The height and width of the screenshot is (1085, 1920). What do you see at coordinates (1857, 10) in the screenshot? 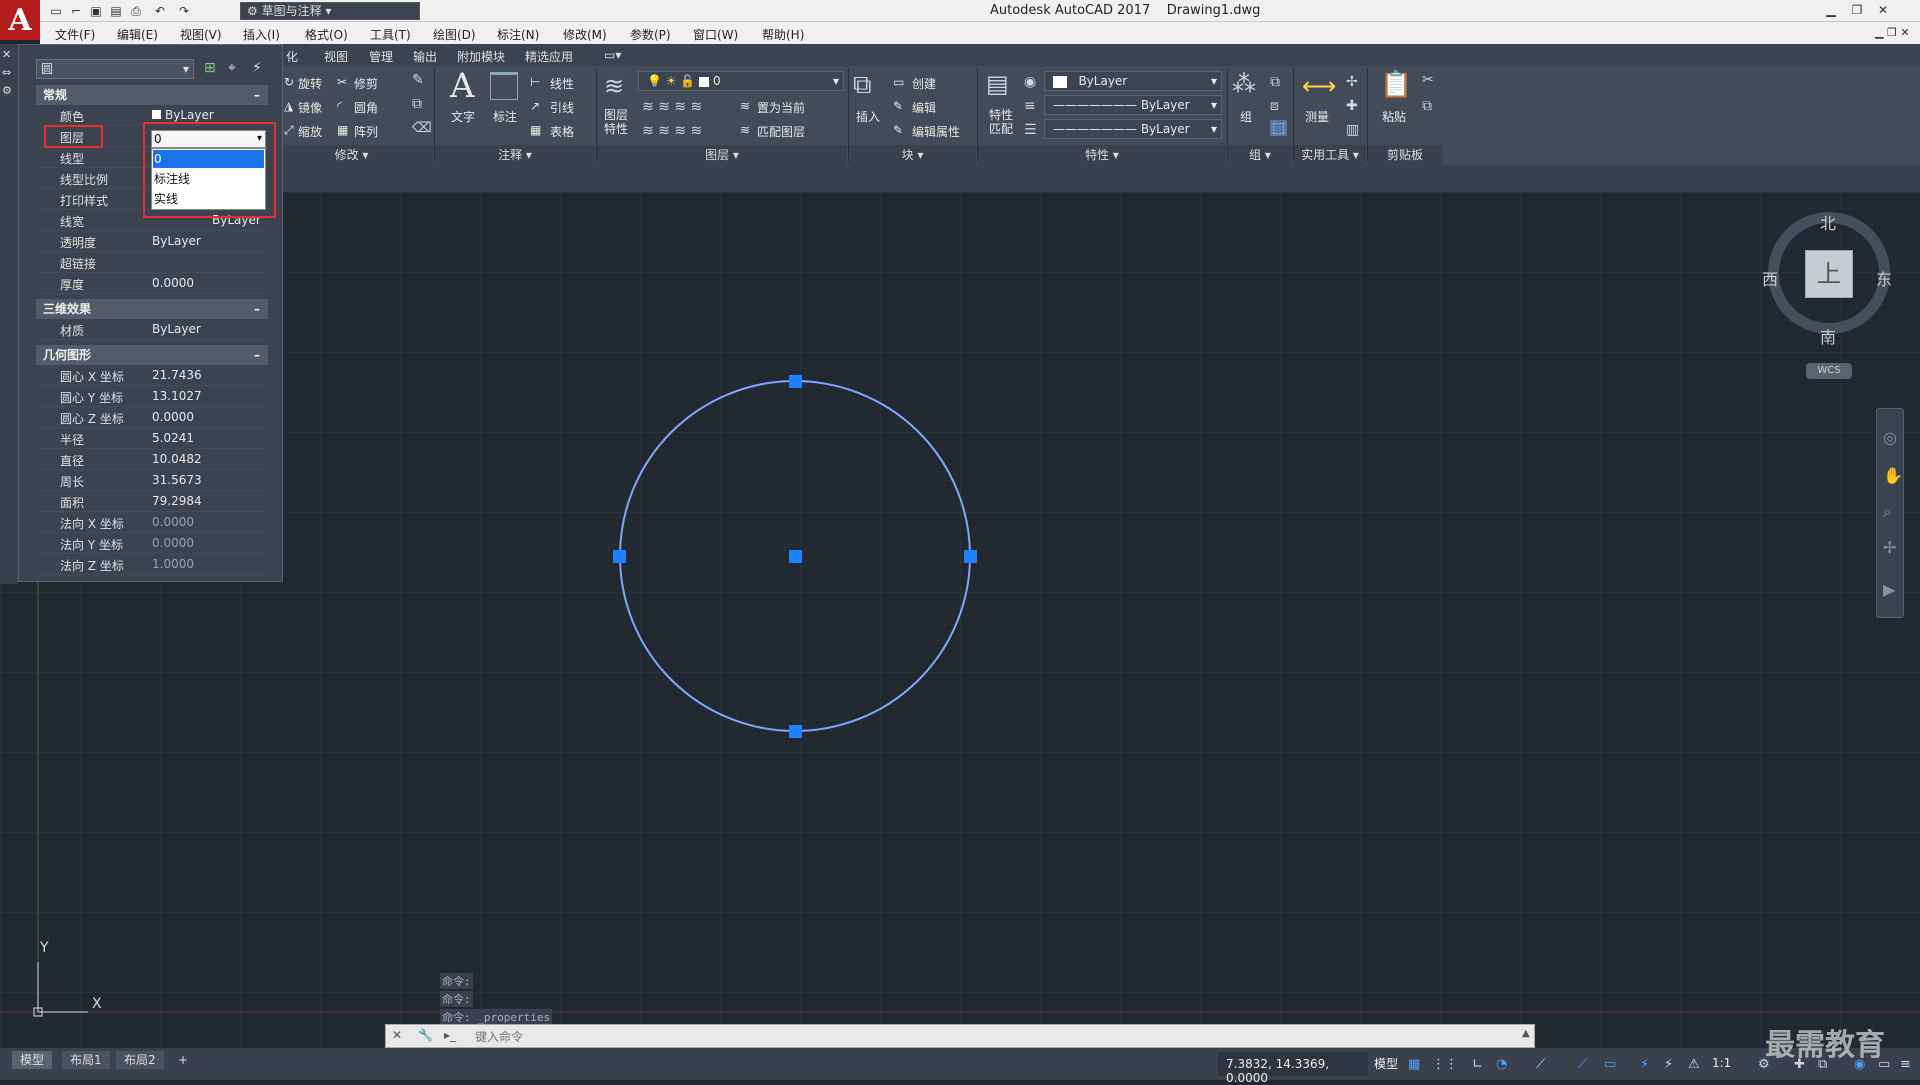
I see `restore-icon: ❐` at bounding box center [1857, 10].